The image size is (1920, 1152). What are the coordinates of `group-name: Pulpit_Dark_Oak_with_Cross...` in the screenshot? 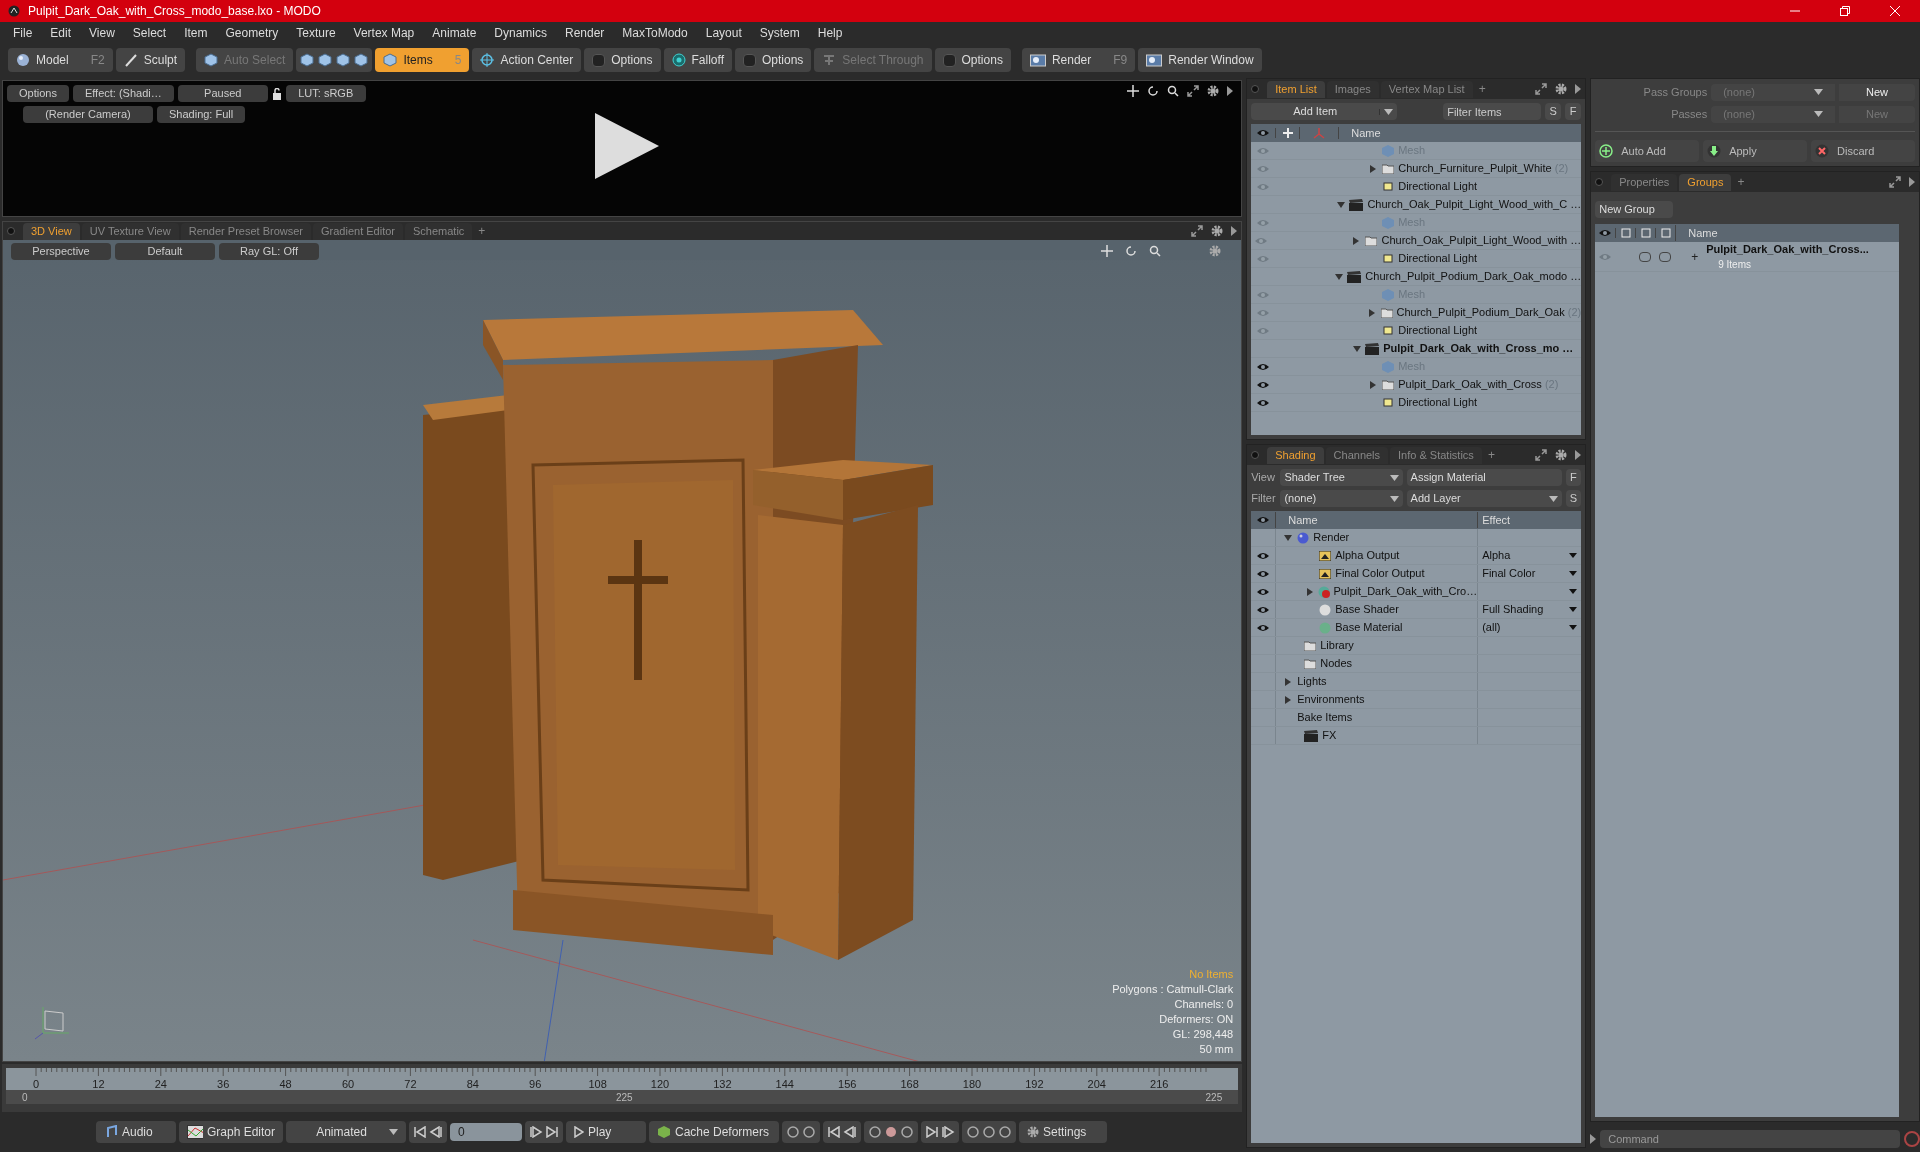 It's located at (1787, 249).